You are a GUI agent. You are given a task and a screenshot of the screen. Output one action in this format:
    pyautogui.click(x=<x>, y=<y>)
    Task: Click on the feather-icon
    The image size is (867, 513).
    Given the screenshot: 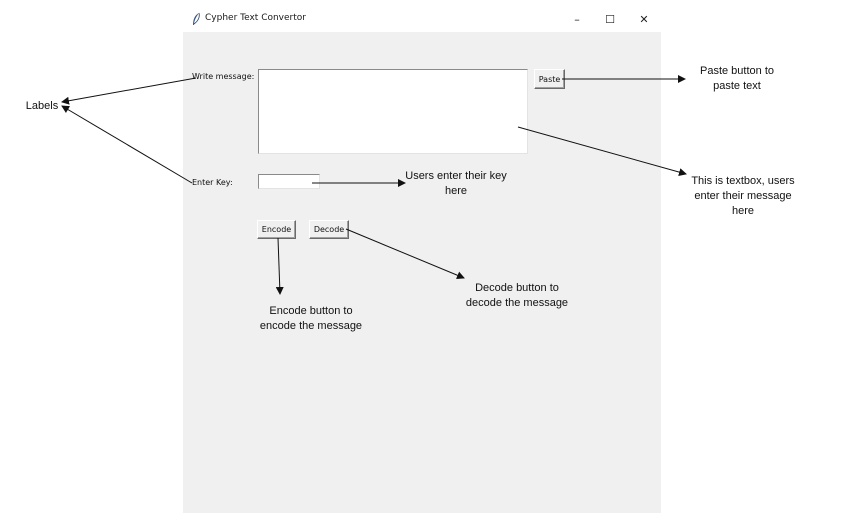 What is the action you would take?
    pyautogui.click(x=196, y=18)
    